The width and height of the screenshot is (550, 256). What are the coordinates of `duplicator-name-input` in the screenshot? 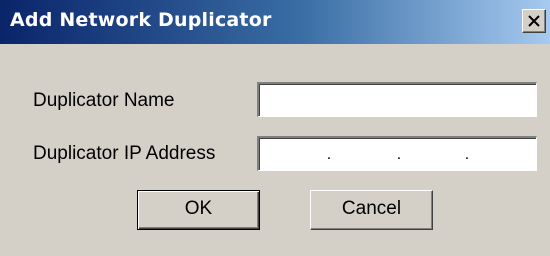 It's located at (397, 99).